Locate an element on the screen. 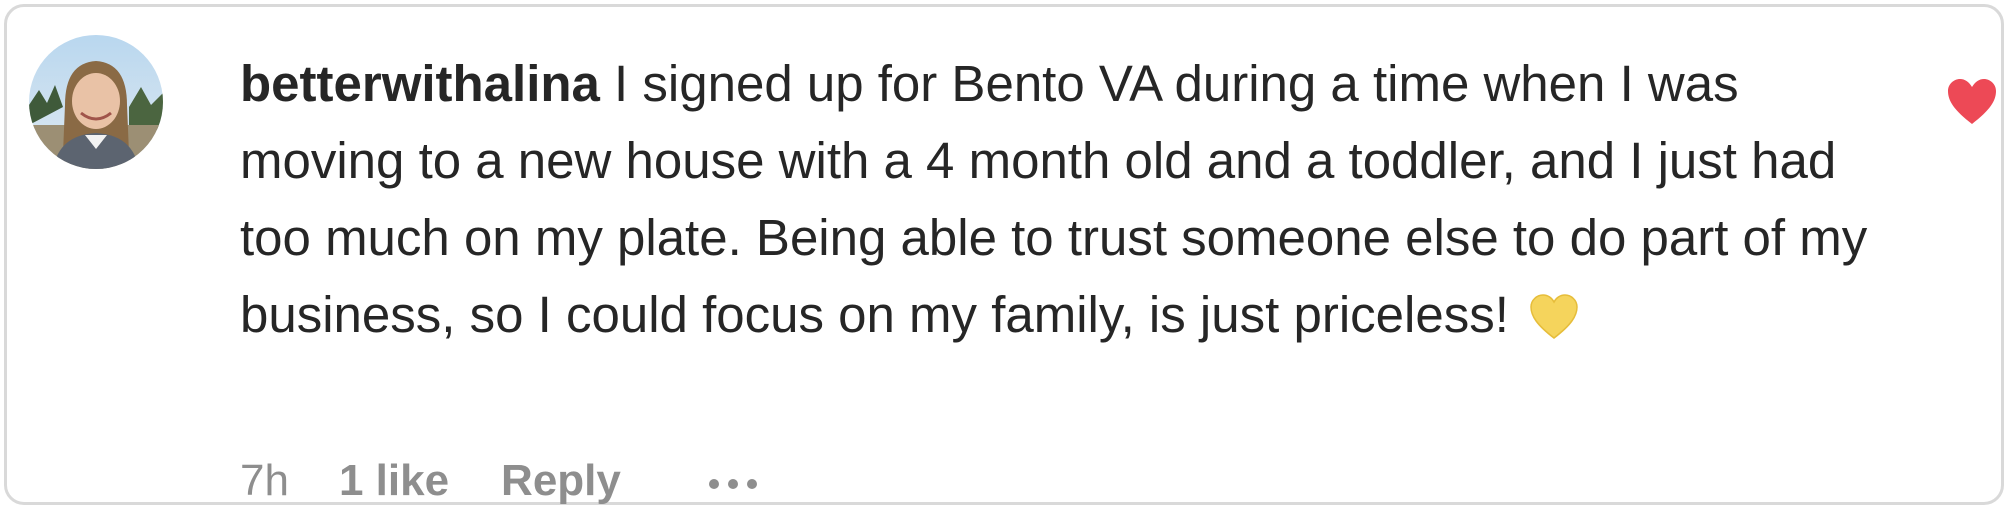 The width and height of the screenshot is (2012, 513). heart-filled-icon is located at coordinates (1972, 102).